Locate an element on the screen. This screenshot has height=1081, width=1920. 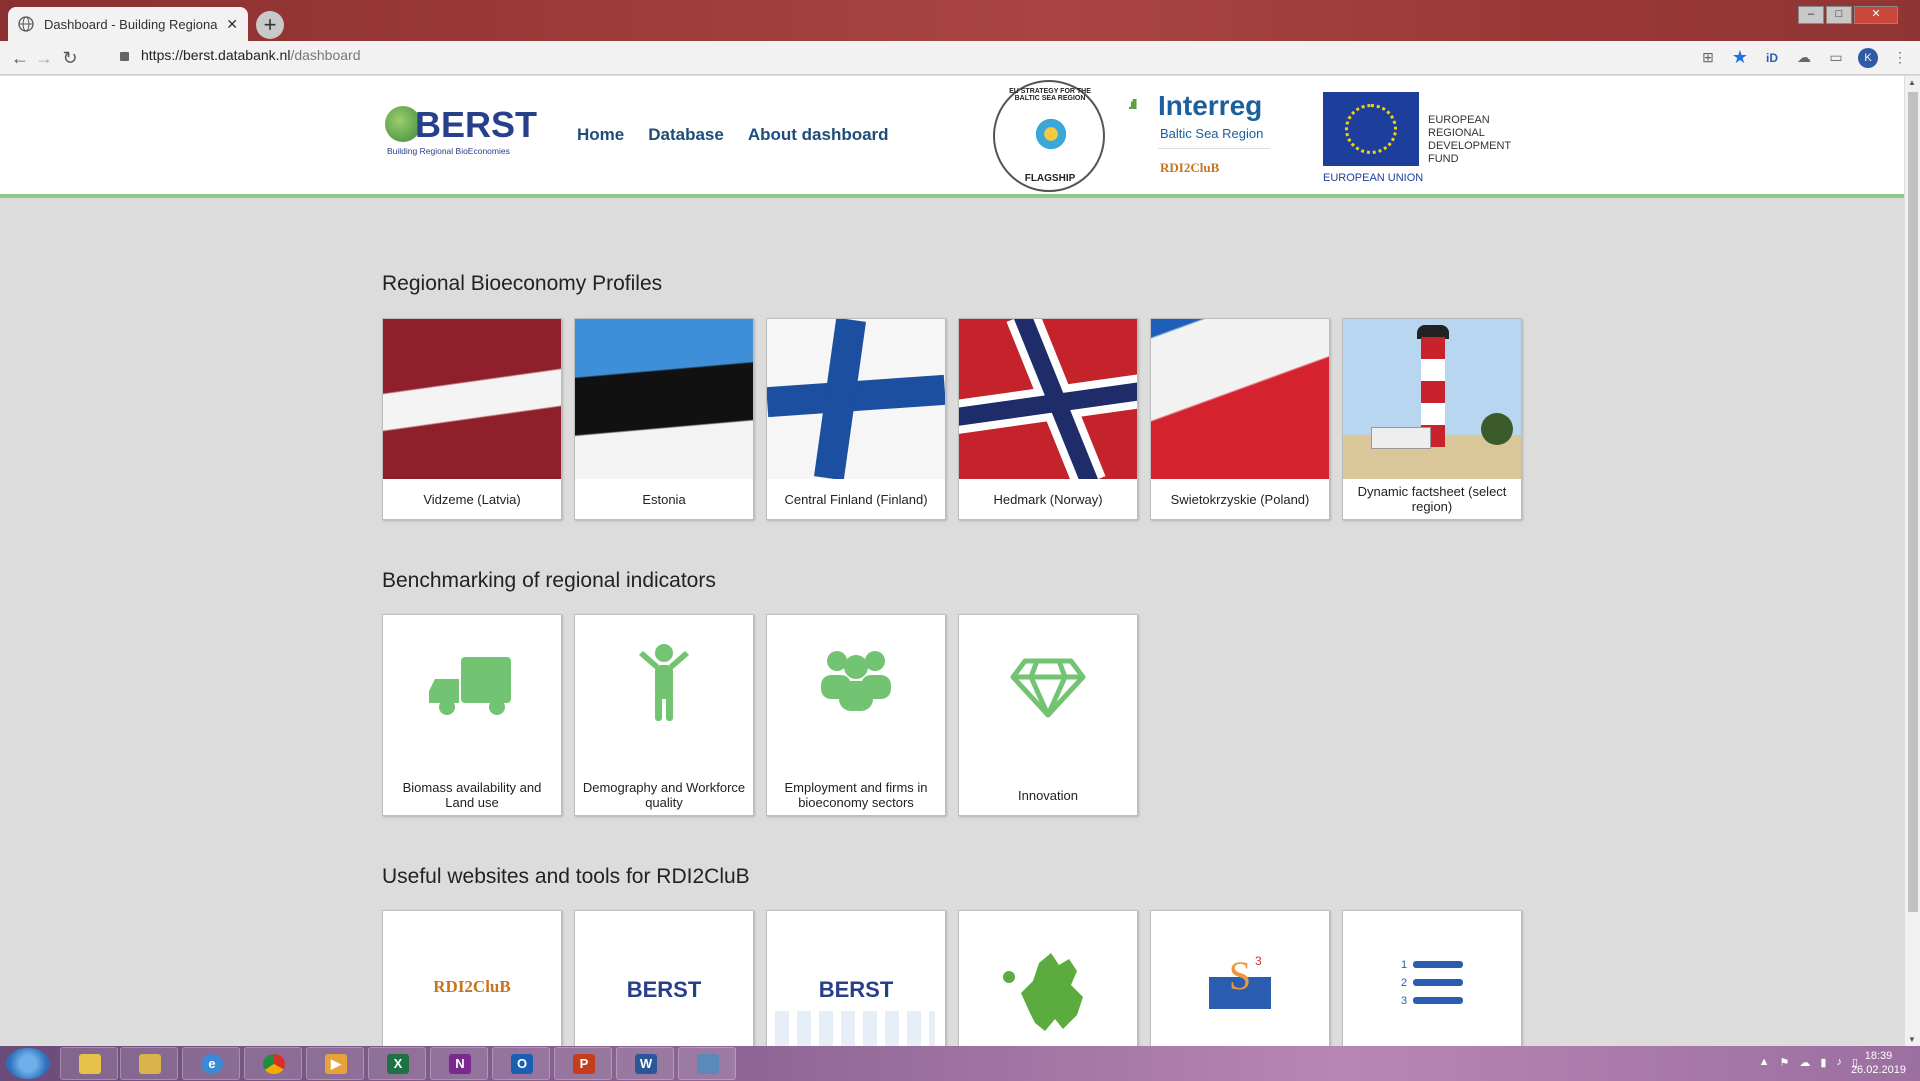
section-title-benchmarking: Benchmarking of regional indicators is located at coordinates (549, 580).